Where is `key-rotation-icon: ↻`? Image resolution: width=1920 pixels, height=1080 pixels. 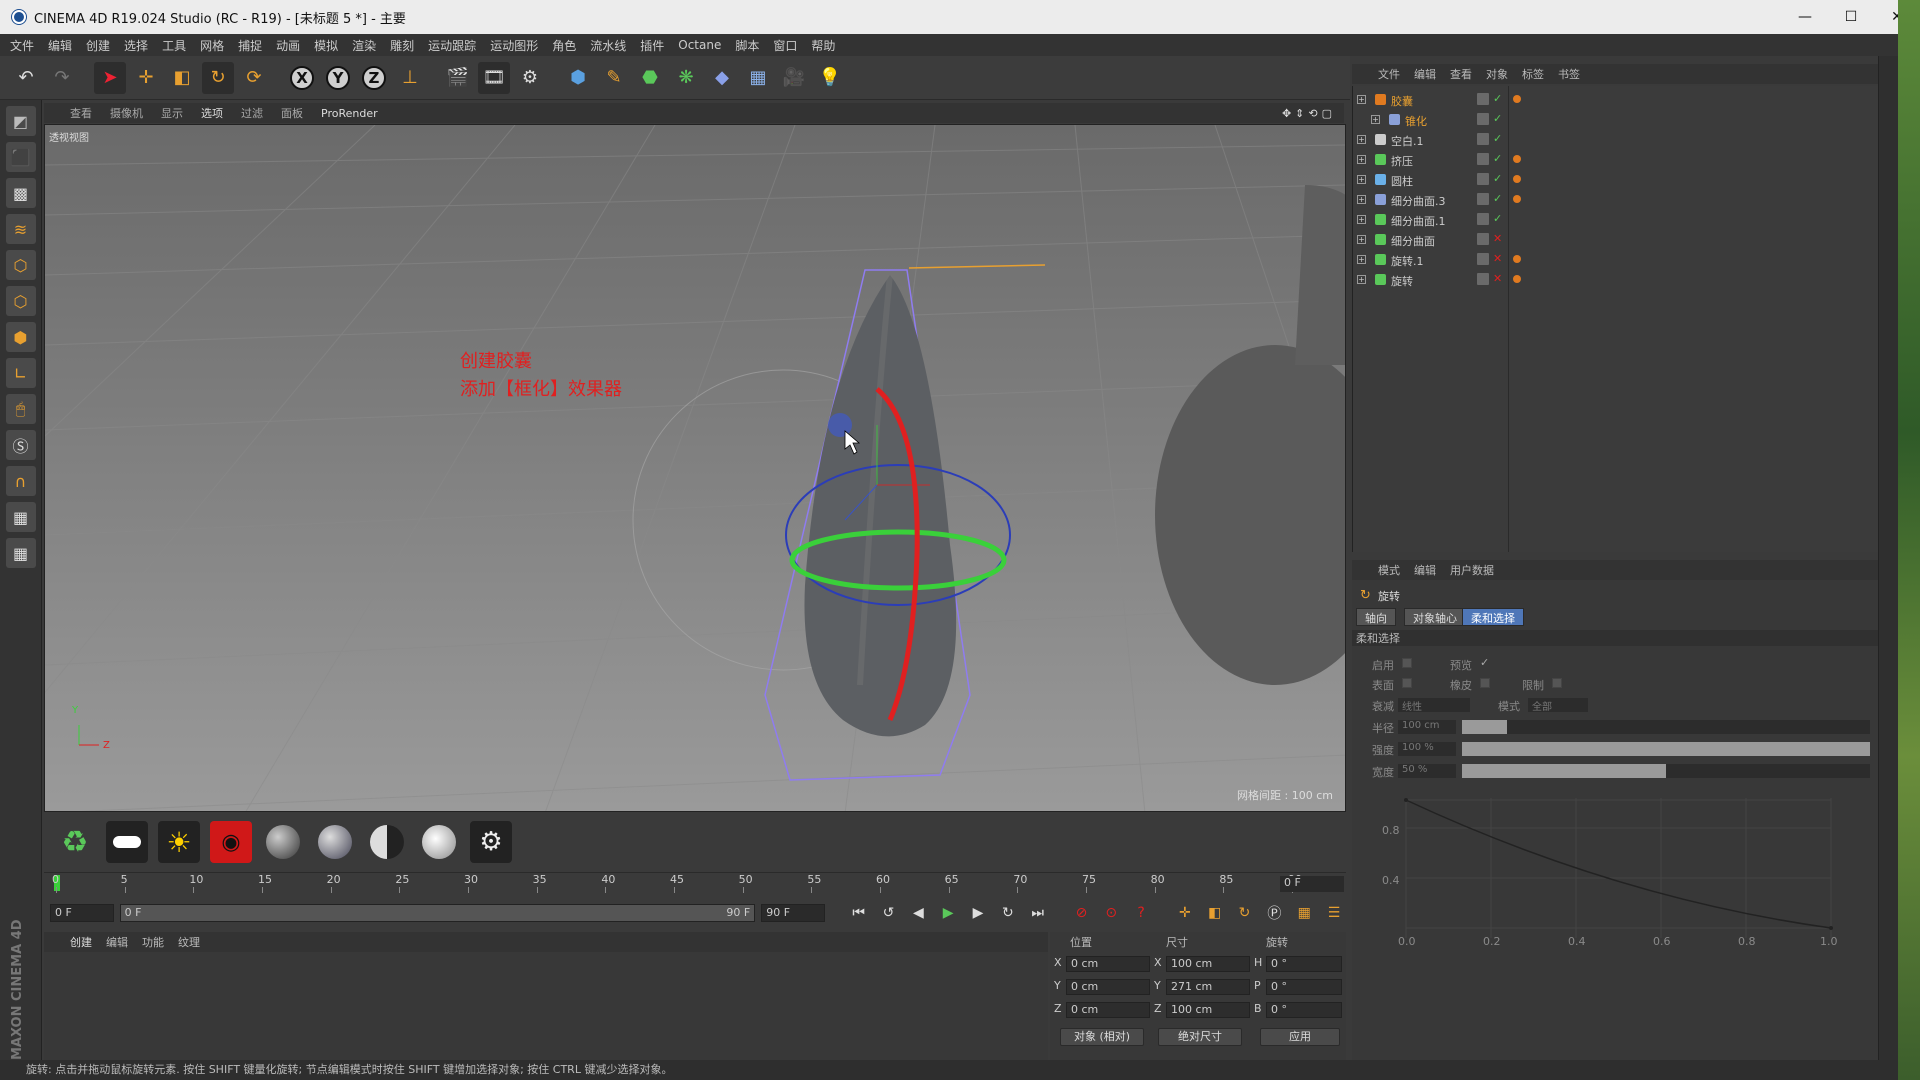
key-rotation-icon: ↻ is located at coordinates (1245, 913).